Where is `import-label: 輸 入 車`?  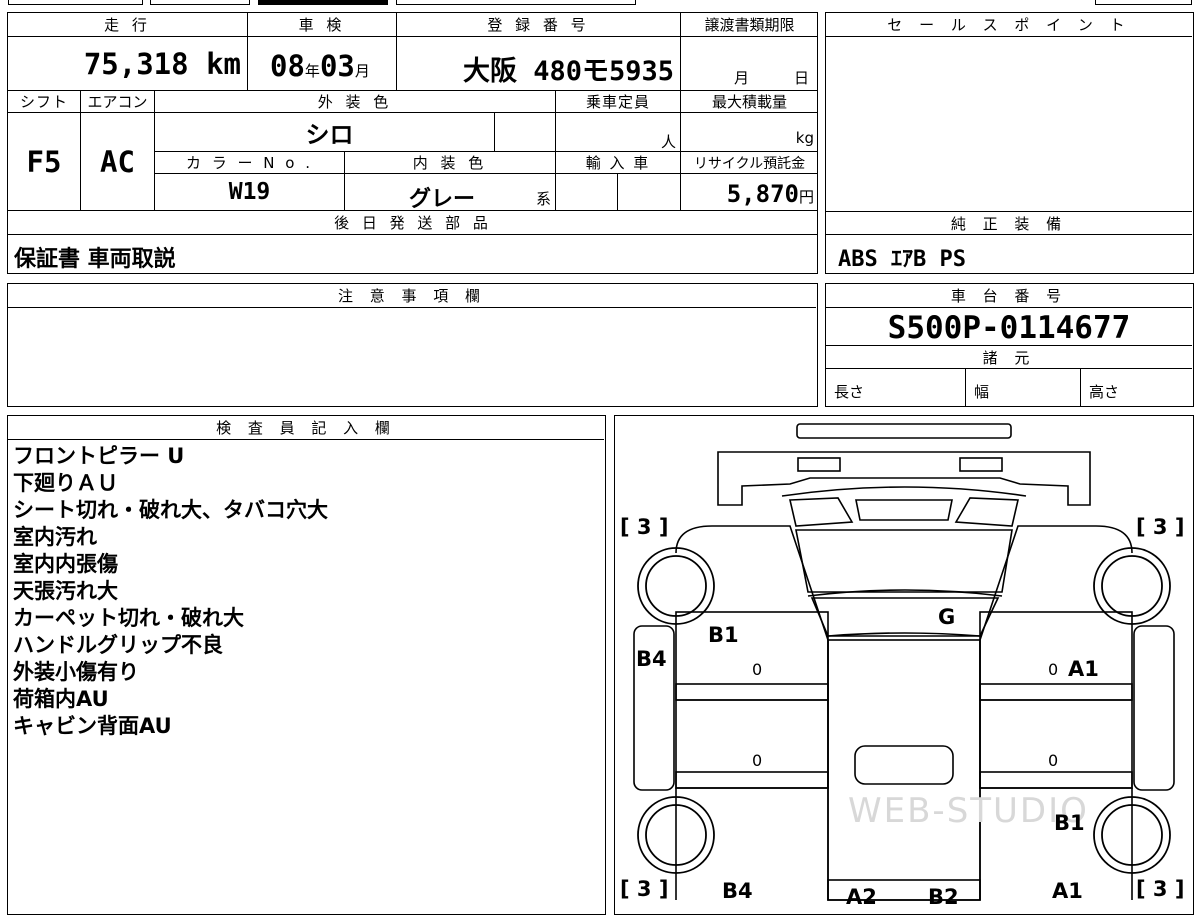
import-label: 輸 入 車 is located at coordinates (618, 163).